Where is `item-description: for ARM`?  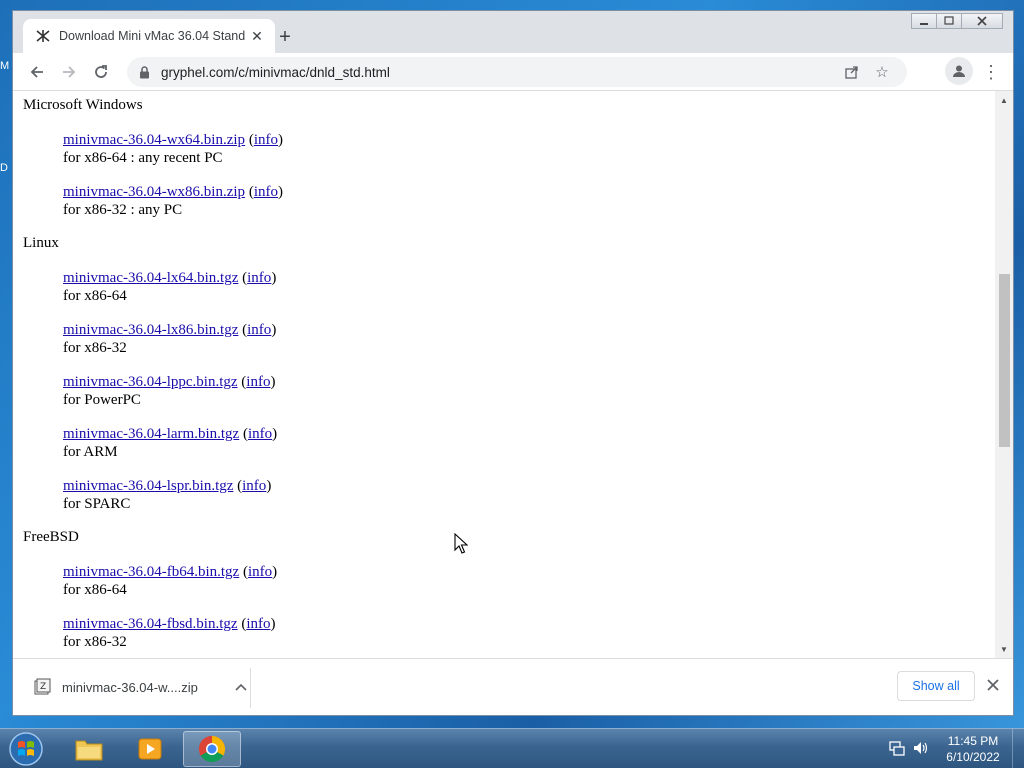
item-description: for ARM is located at coordinates (90, 452).